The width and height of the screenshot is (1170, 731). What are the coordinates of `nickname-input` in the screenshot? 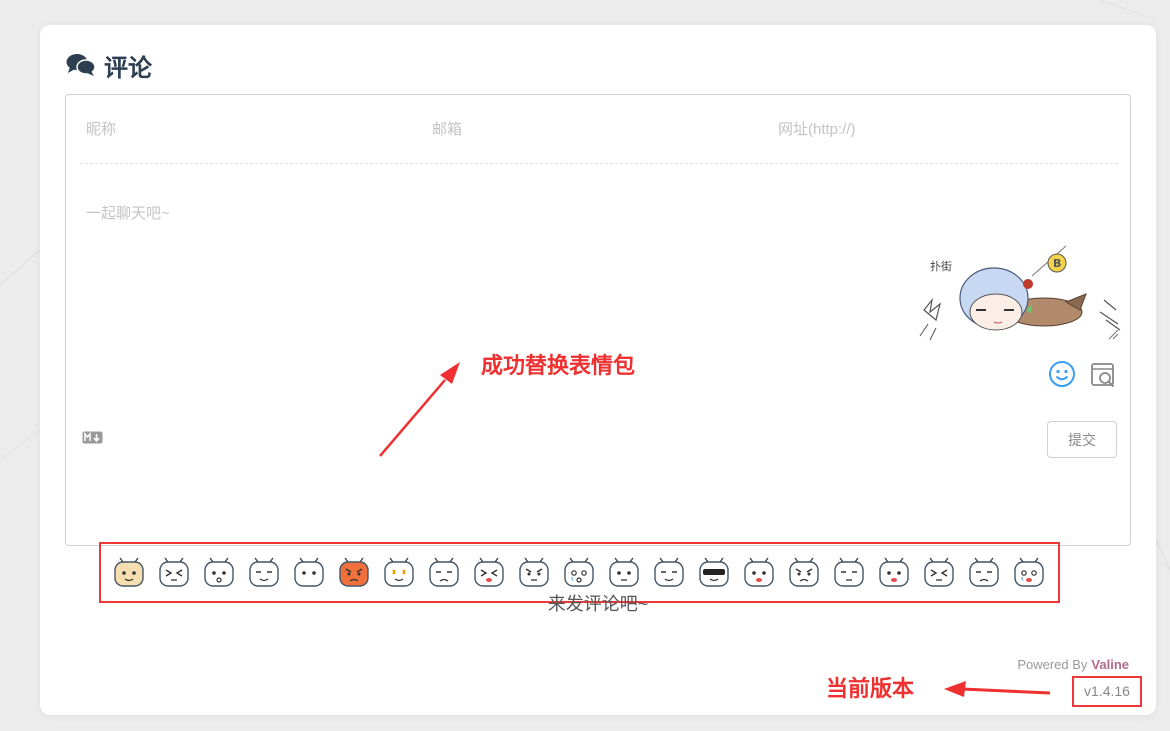 It's located at (253, 129).